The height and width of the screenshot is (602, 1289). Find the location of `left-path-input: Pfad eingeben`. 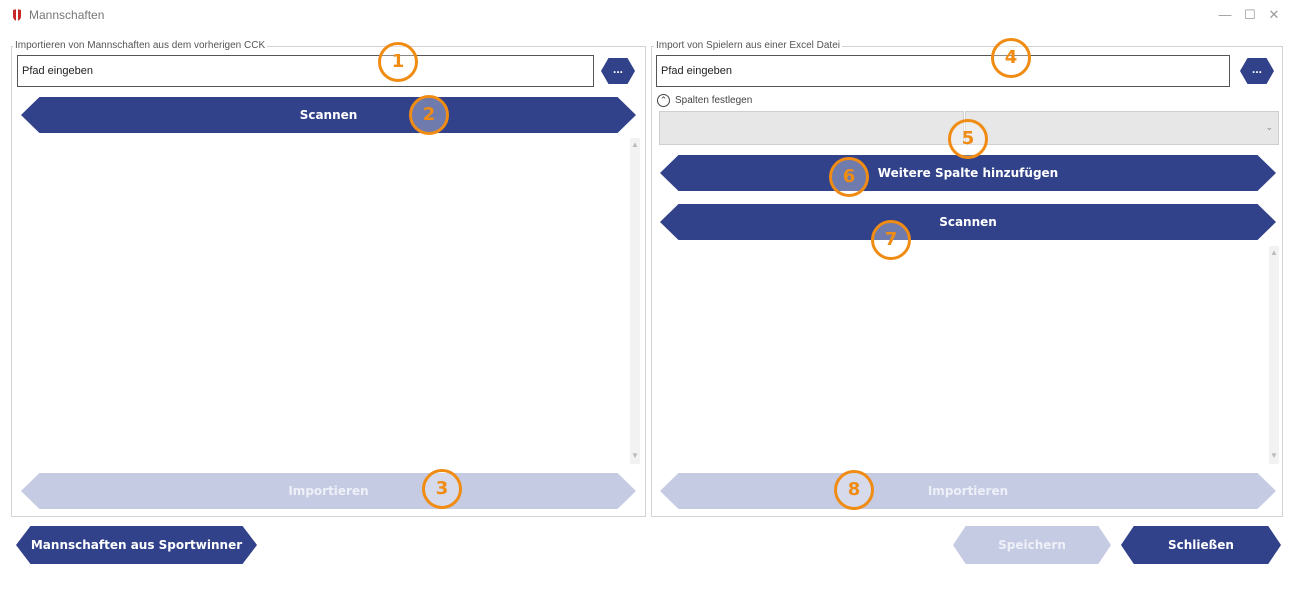

left-path-input: Pfad eingeben is located at coordinates (305, 71).